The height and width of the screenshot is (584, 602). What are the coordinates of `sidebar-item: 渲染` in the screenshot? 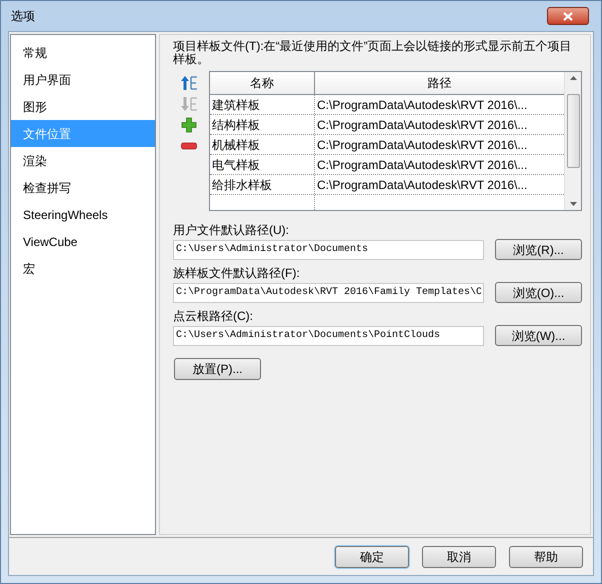 It's located at (83, 160).